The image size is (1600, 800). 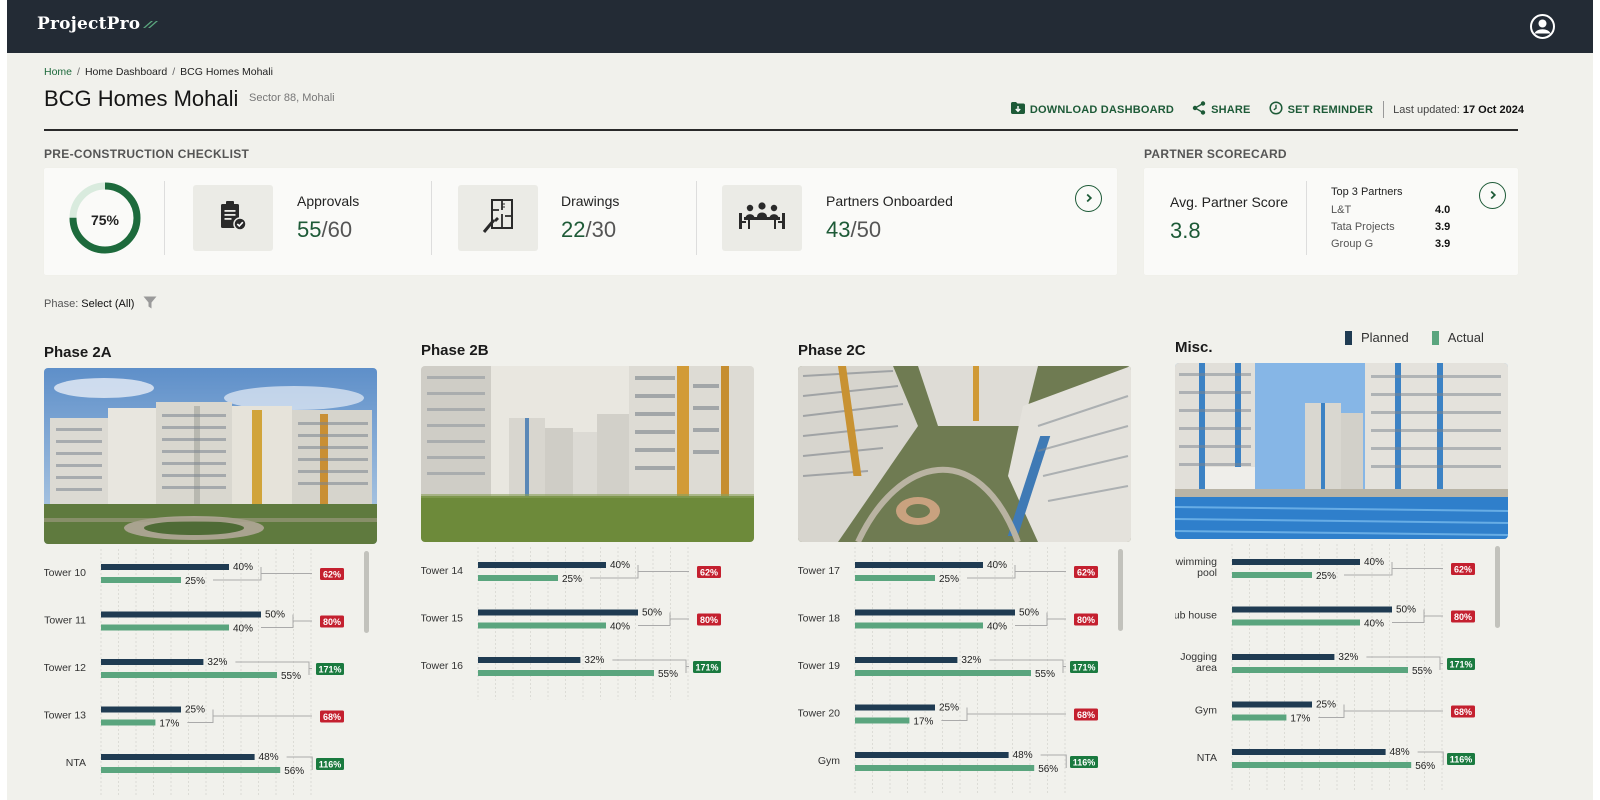 What do you see at coordinates (620, 627) in the screenshot?
I see `actual-value-label: 40%` at bounding box center [620, 627].